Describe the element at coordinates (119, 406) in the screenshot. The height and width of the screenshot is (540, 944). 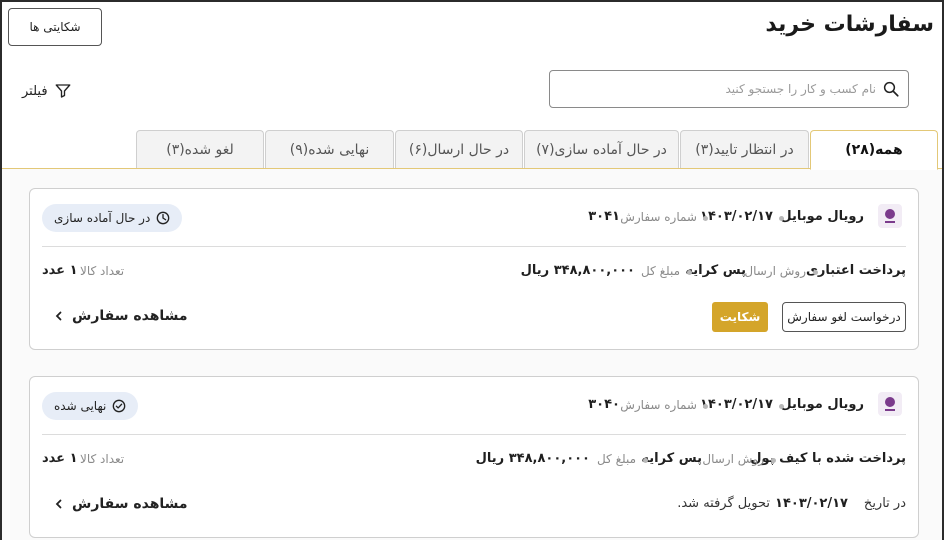
I see `check-circle-icon` at that location.